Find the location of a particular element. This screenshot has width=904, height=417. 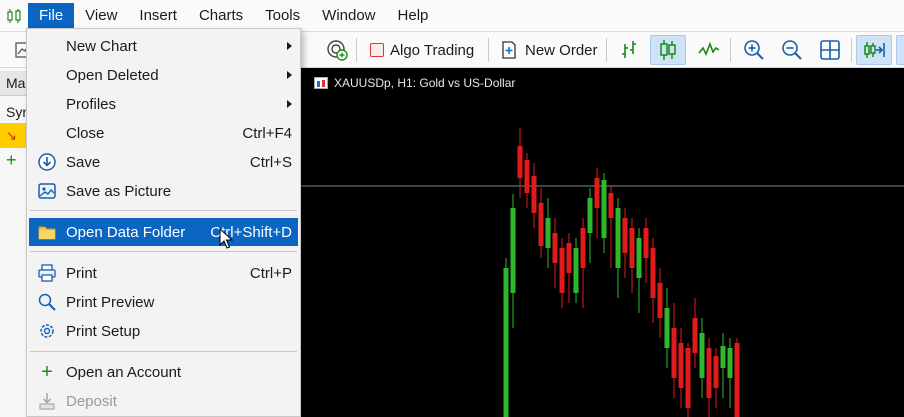

algo-trading-icon is located at coordinates (377, 50).